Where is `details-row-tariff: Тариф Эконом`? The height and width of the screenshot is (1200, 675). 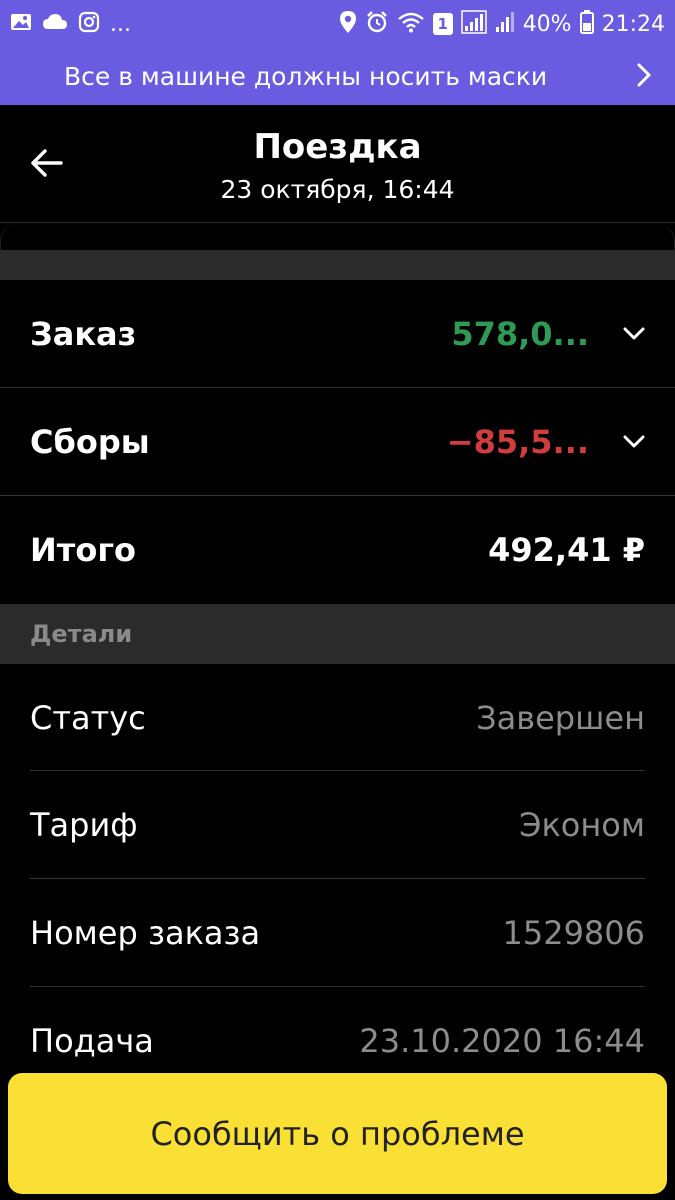
details-row-tariff: Тариф Эконом is located at coordinates (337, 824).